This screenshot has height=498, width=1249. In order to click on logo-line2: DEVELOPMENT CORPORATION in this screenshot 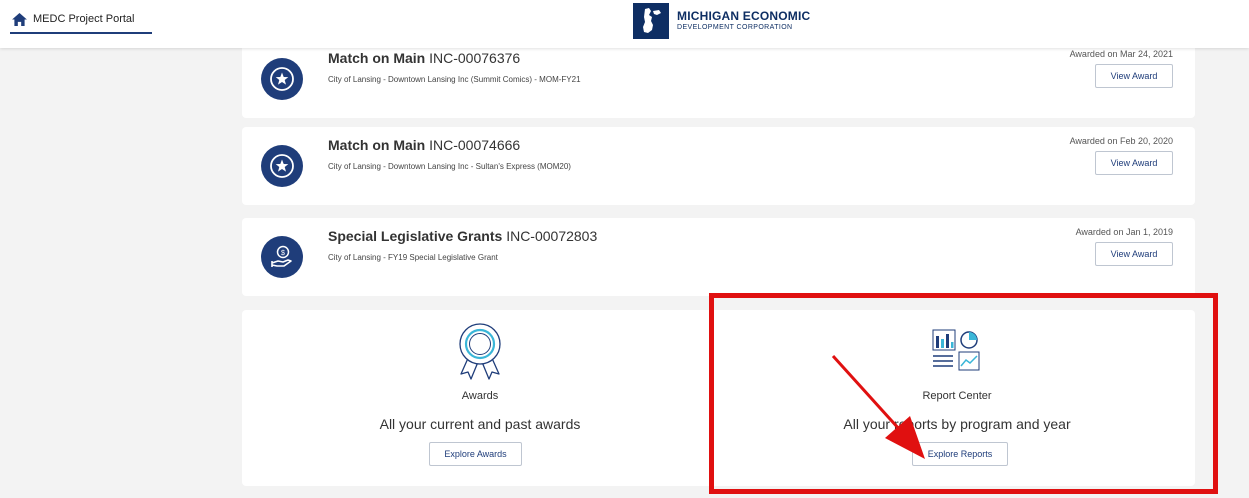, I will do `click(735, 27)`.